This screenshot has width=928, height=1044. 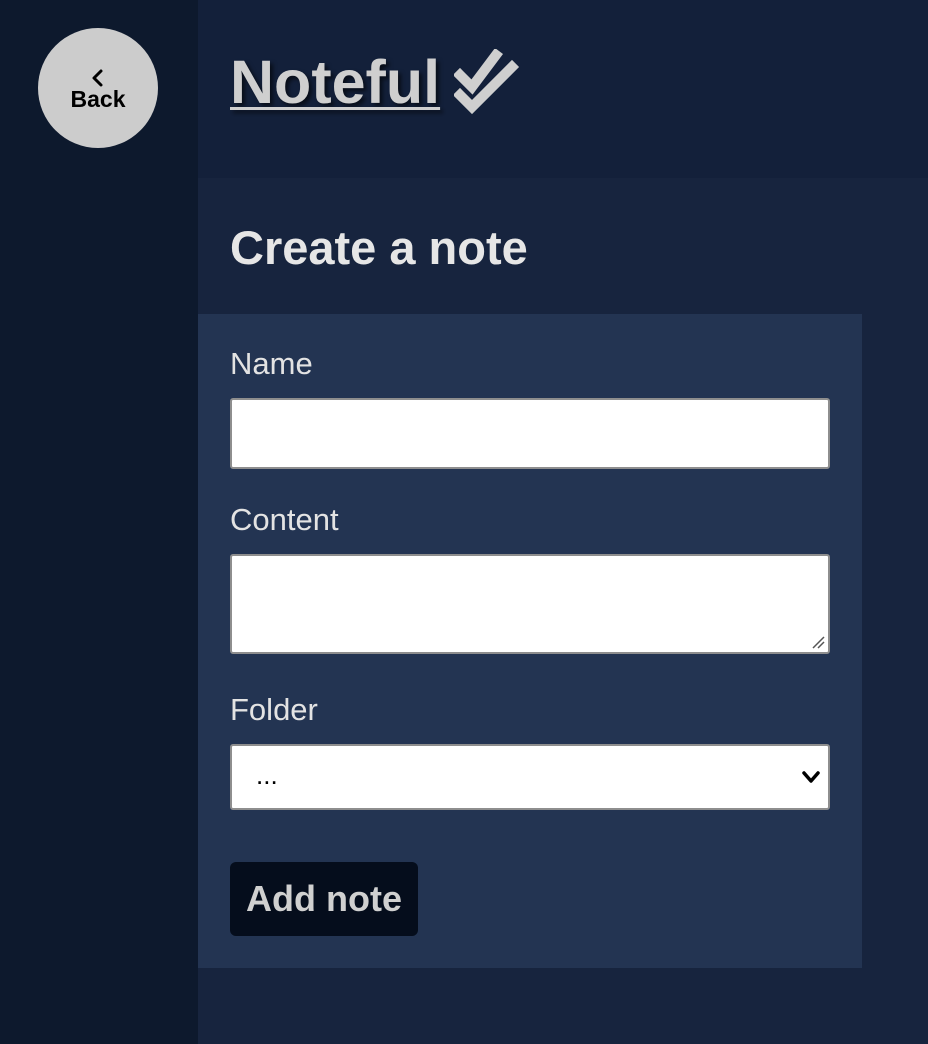 I want to click on content-label: Content, so click(x=284, y=519).